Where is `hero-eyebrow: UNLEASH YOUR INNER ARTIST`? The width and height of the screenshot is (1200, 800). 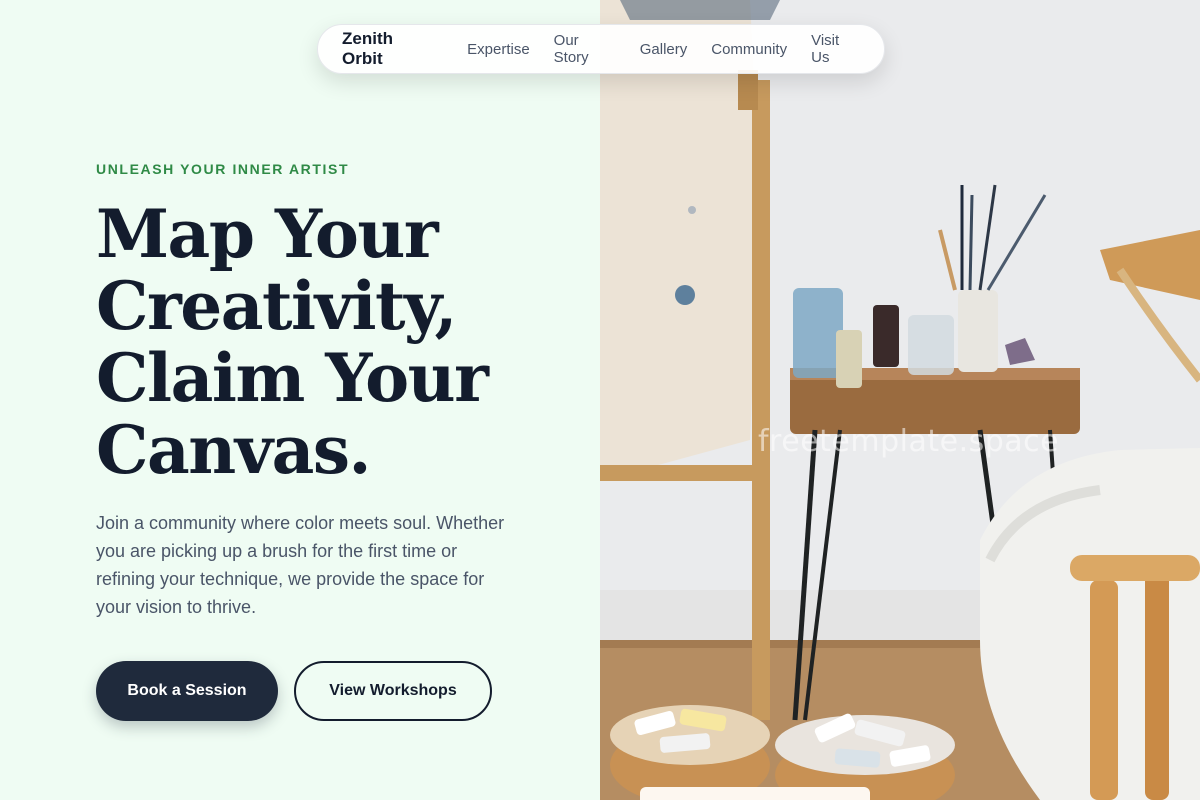 hero-eyebrow: UNLEASH YOUR INNER ARTIST is located at coordinates (223, 169).